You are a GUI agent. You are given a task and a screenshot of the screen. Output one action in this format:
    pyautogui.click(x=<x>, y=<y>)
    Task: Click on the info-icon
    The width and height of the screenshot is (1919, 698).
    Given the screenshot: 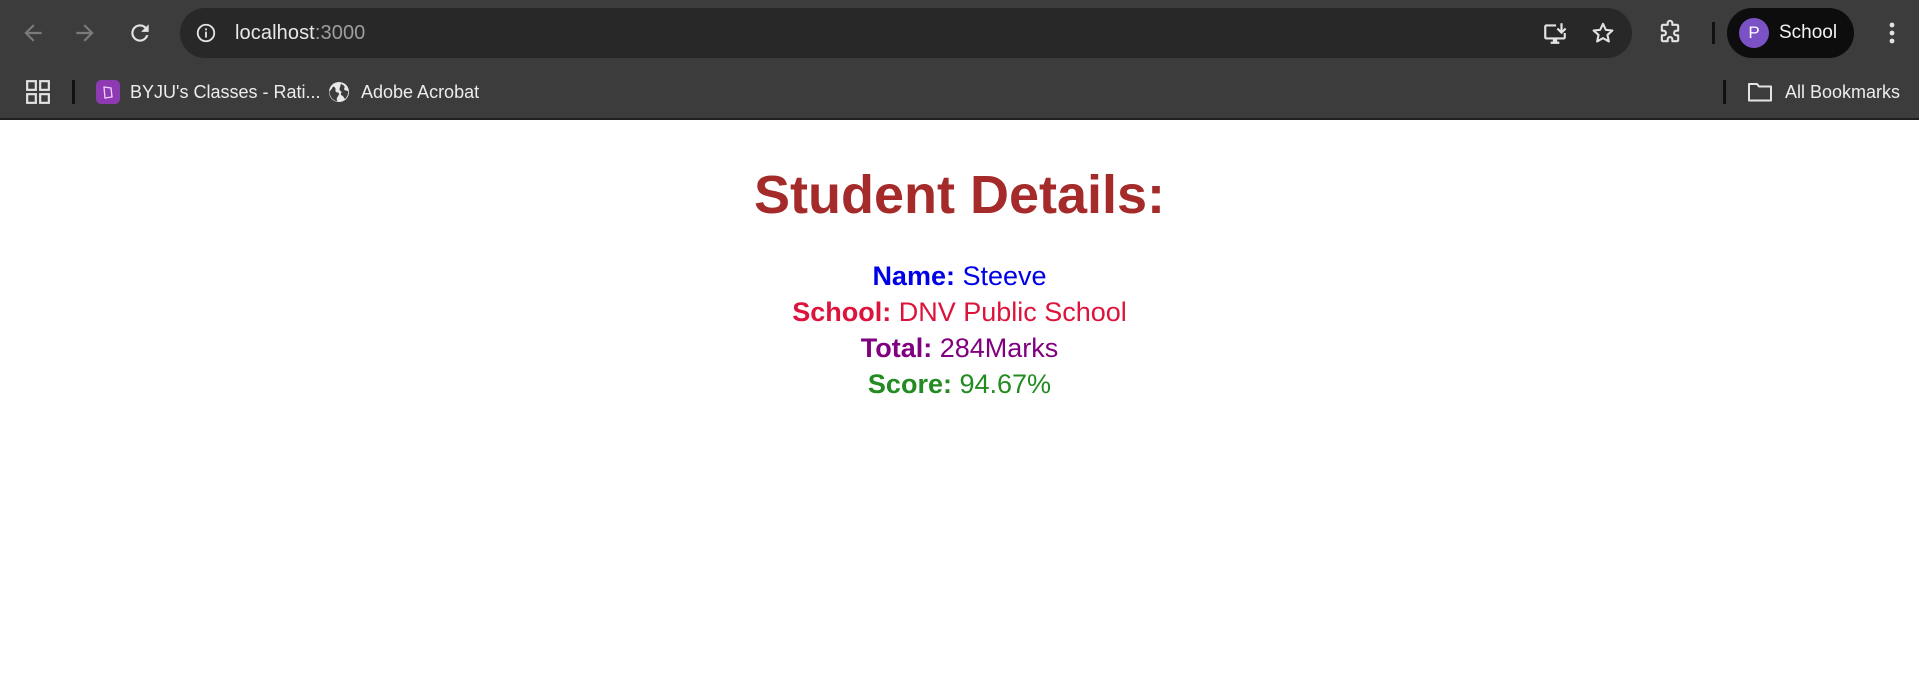 What is the action you would take?
    pyautogui.click(x=206, y=33)
    